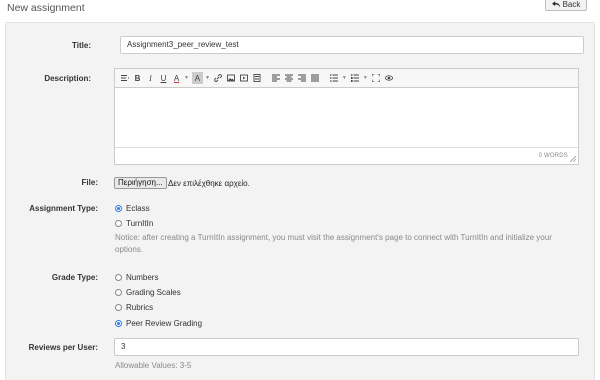  I want to click on align-right-icon, so click(302, 78).